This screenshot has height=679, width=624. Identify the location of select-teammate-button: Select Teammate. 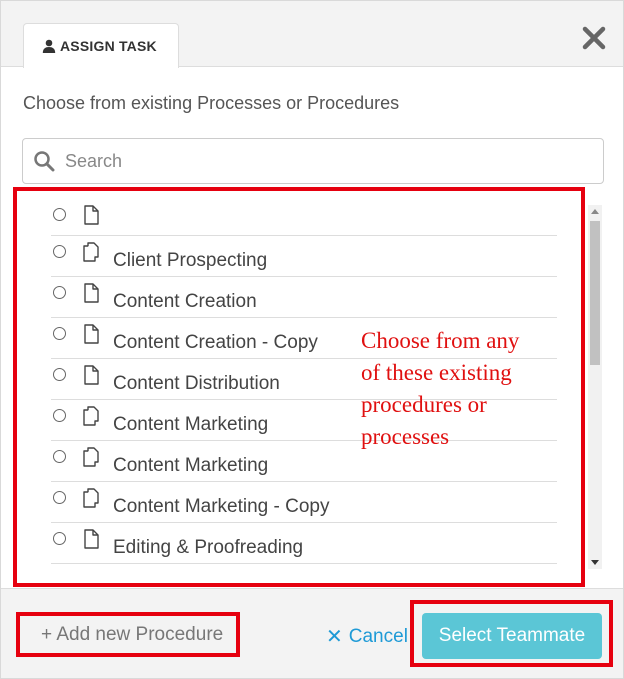
(512, 636).